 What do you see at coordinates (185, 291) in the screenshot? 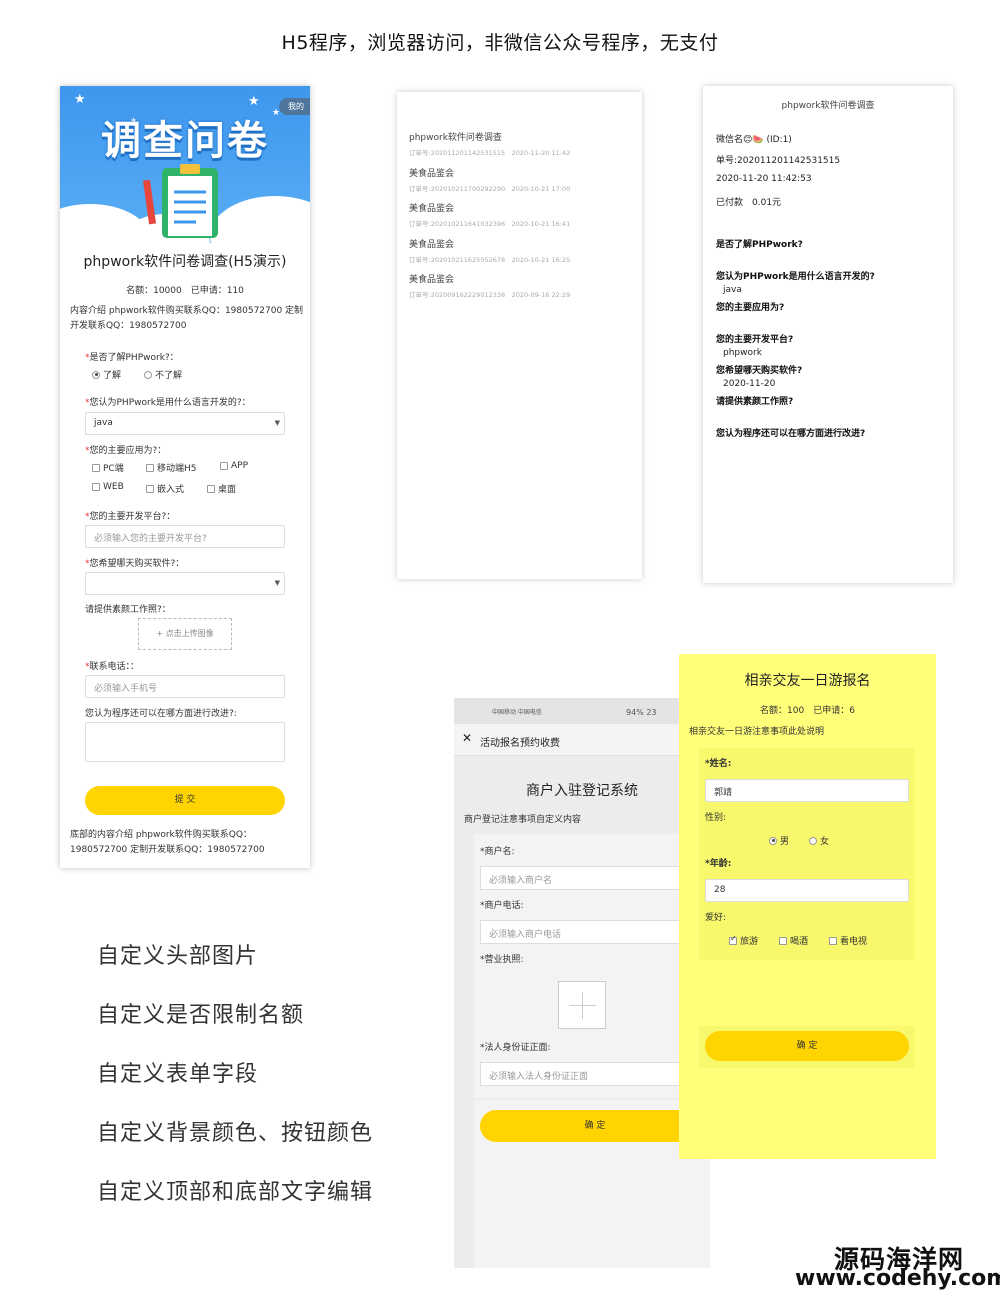
I see `quota-text: 名额：10000 已申请：110` at bounding box center [185, 291].